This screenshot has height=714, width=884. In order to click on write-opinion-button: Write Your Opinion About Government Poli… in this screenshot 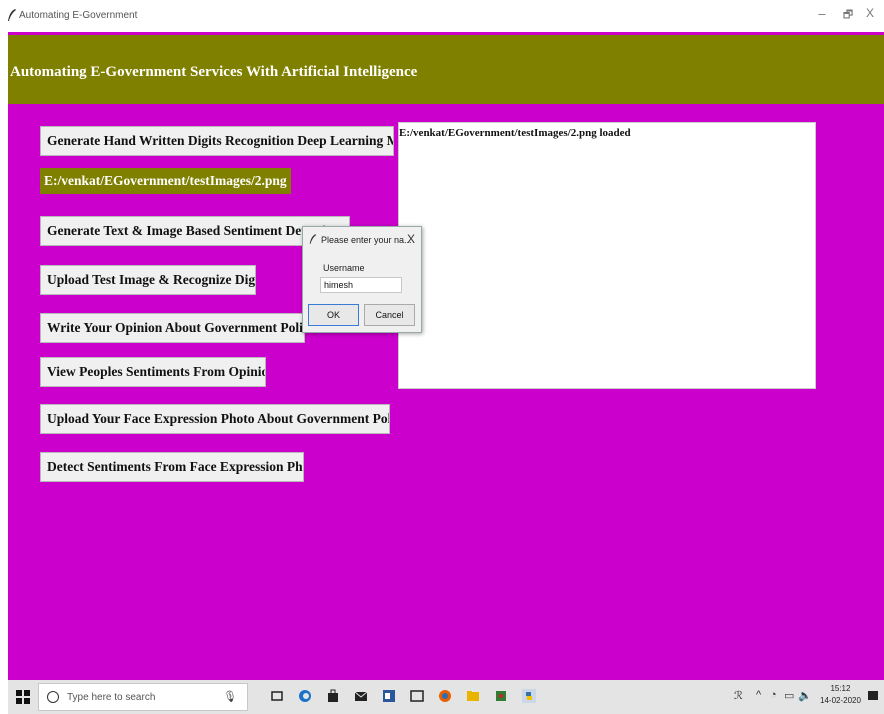, I will do `click(172, 328)`.